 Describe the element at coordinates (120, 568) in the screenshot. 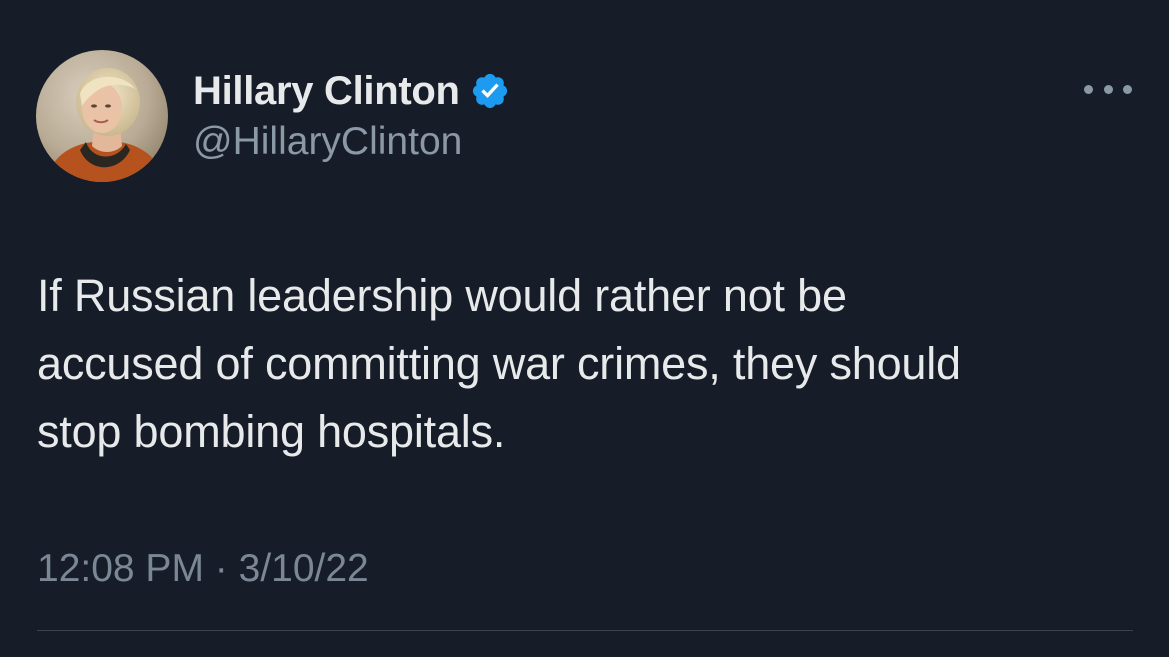

I see `tweet-time: 12:08 PM` at that location.